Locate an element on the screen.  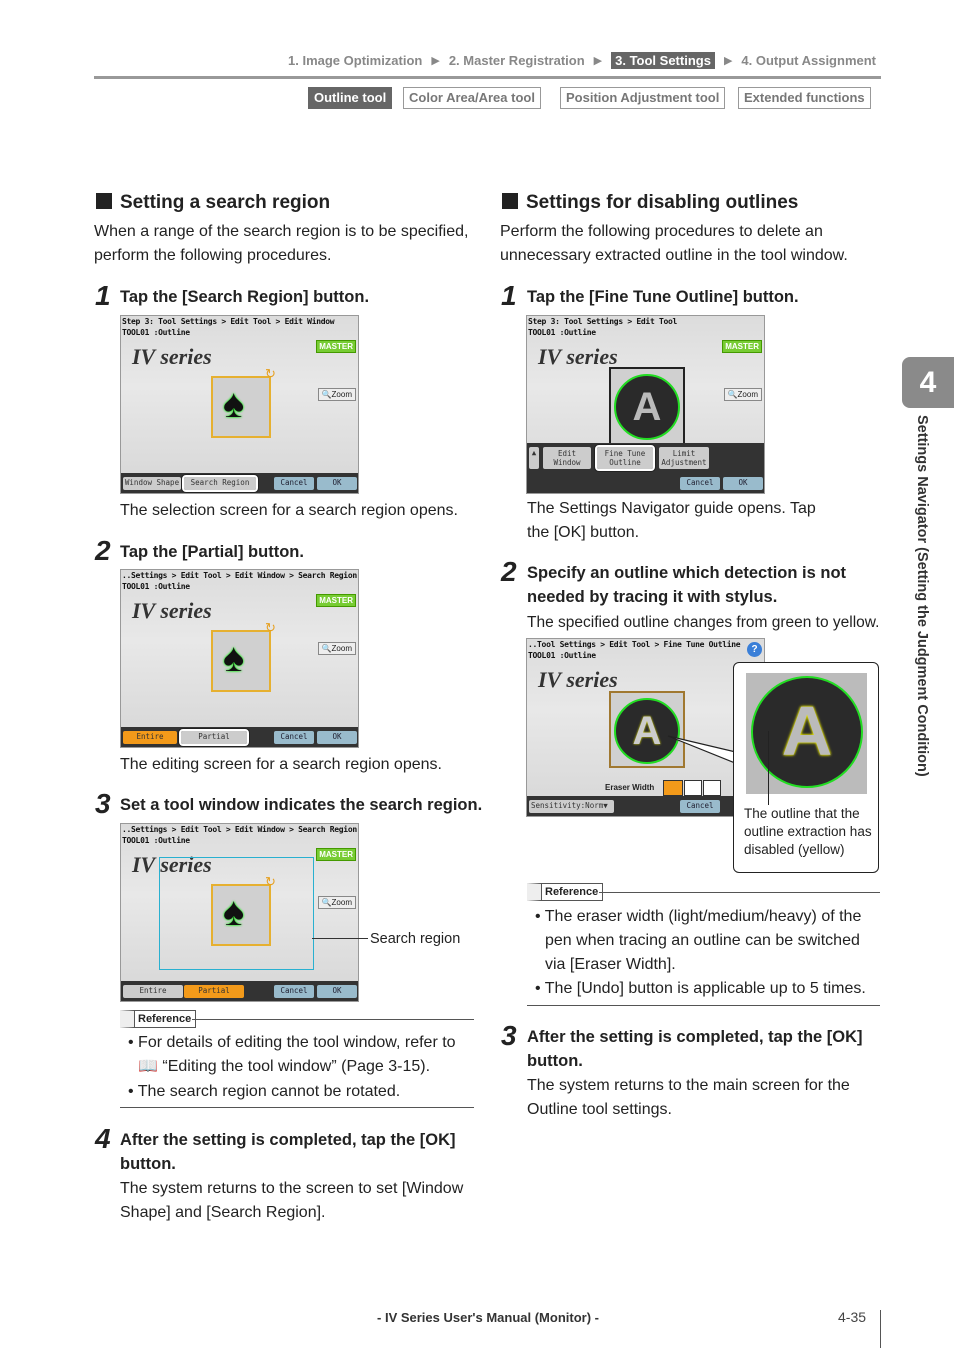
breadcrumb-item: 2. Master Registration is located at coordinates (516, 60).